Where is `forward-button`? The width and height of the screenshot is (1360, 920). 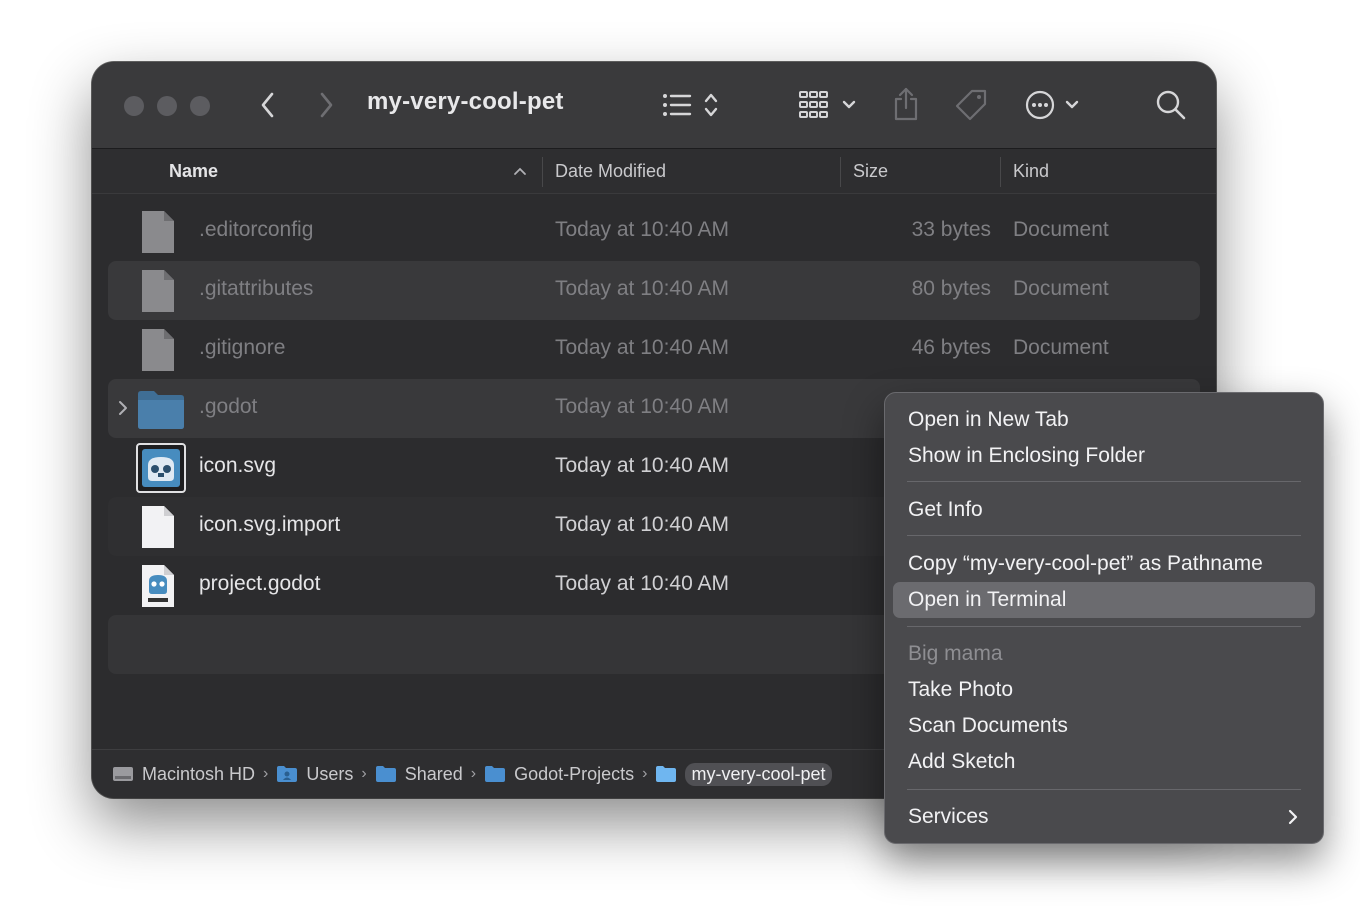 forward-button is located at coordinates (326, 105).